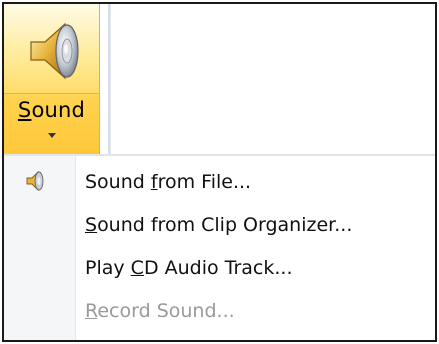 This screenshot has width=439, height=344. Describe the element at coordinates (52, 135) in the screenshot. I see `dropdown-arrow-icon` at that location.